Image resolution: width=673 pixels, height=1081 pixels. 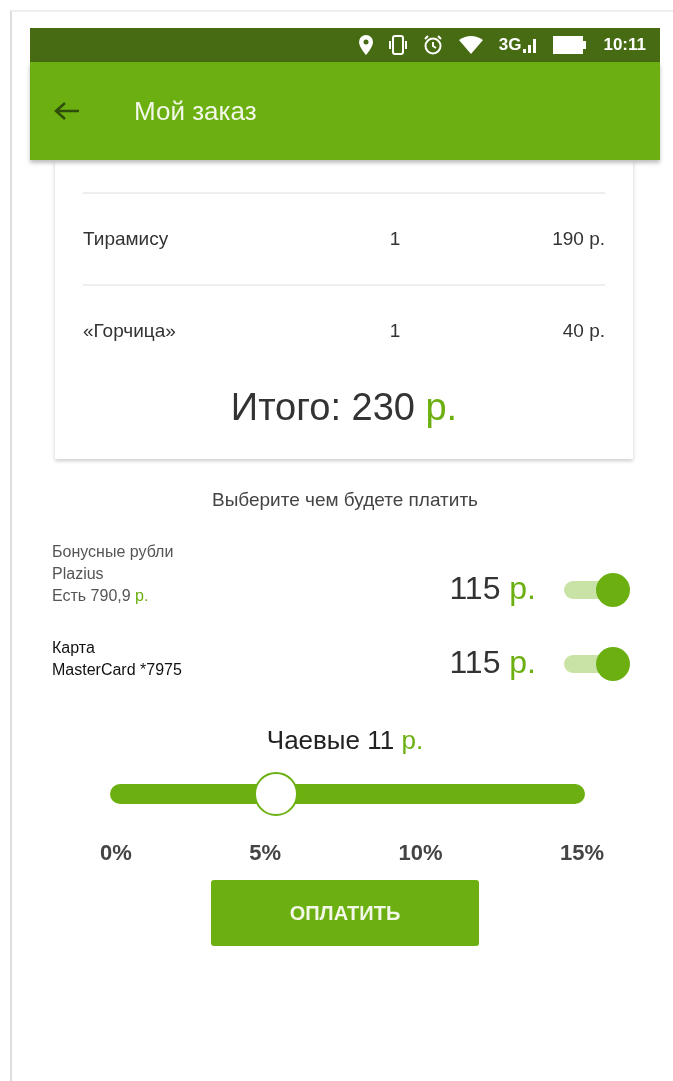 What do you see at coordinates (126, 239) in the screenshot?
I see `item-name: Тирамису` at bounding box center [126, 239].